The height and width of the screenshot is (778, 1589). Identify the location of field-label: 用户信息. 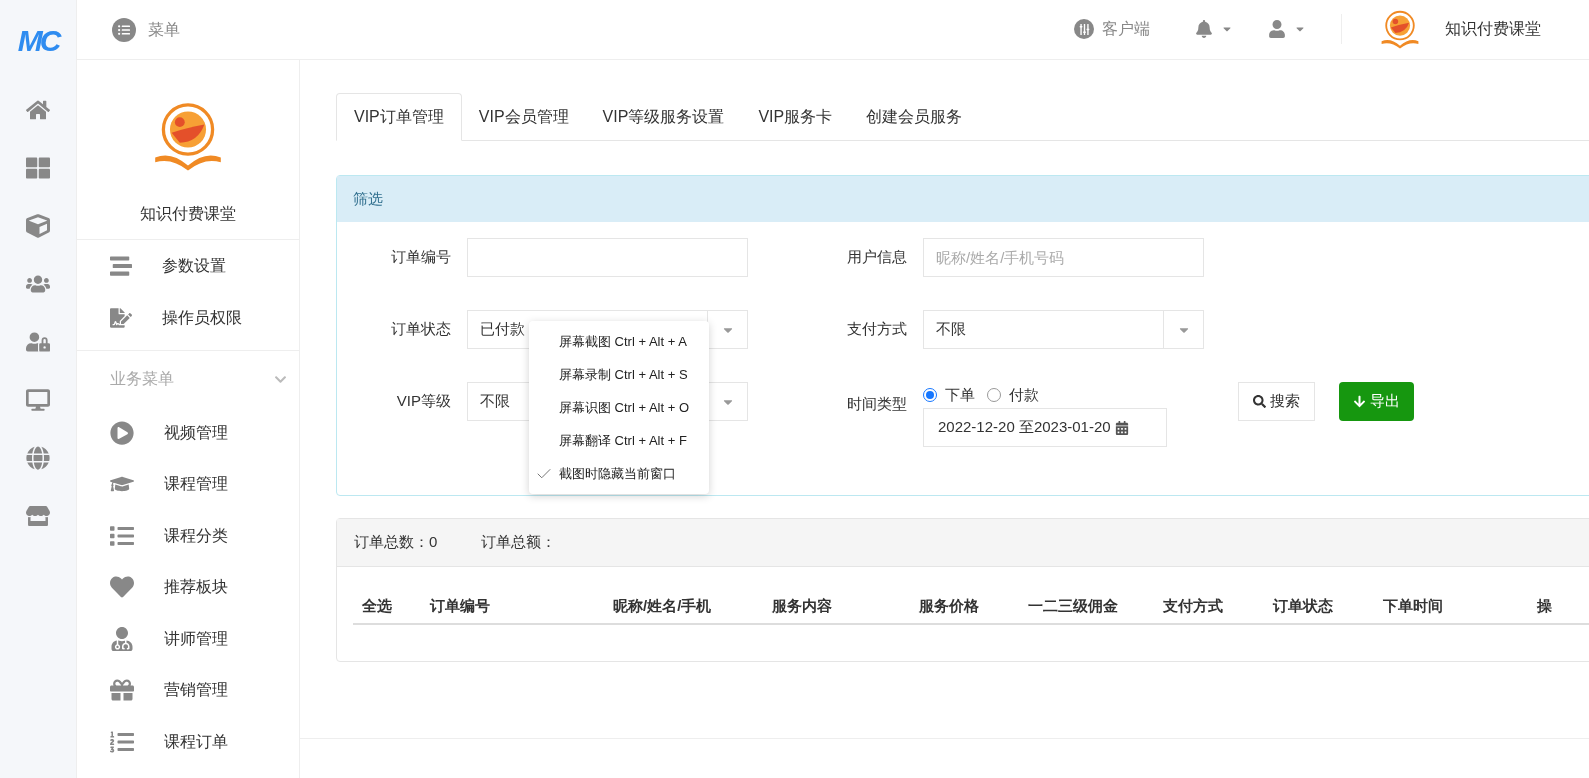
(877, 257).